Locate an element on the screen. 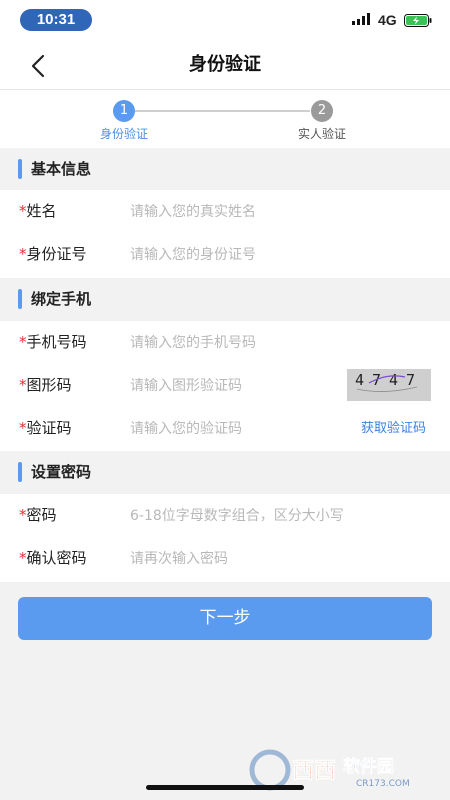  get-sms-code-button: 获取验证码 is located at coordinates (393, 428).